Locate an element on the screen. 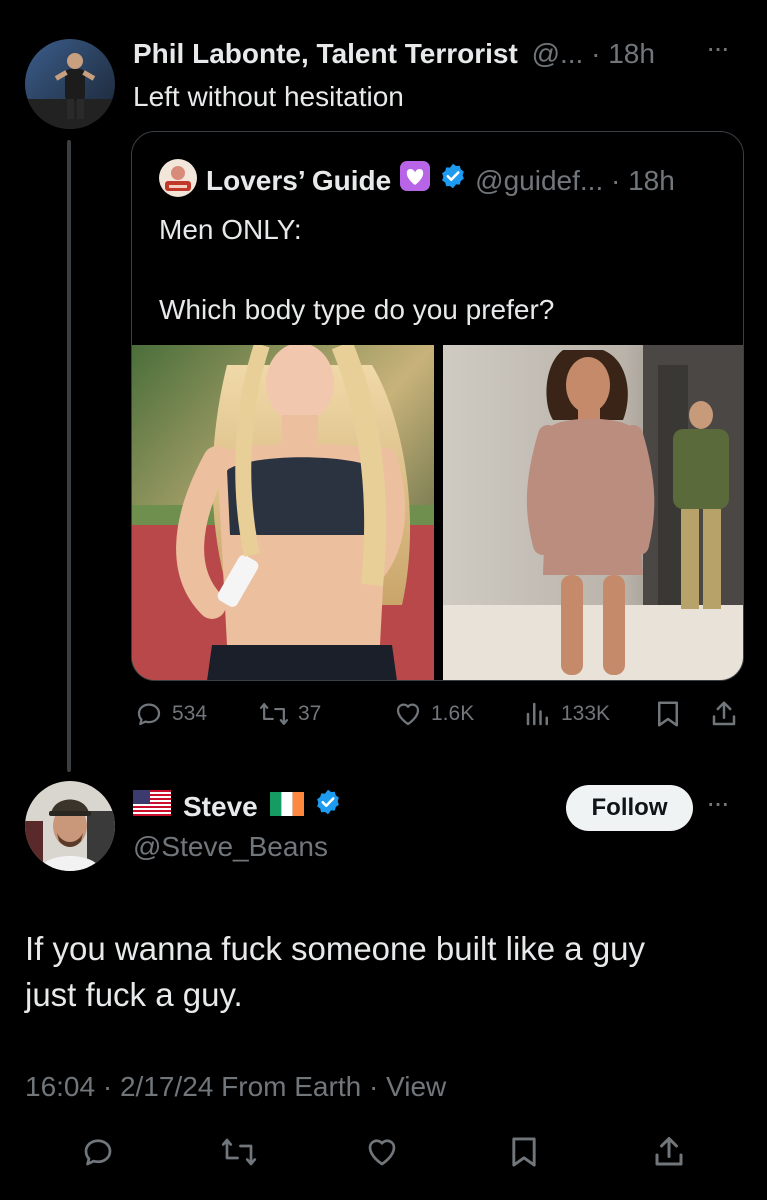  reply-icon is located at coordinates (149, 714).